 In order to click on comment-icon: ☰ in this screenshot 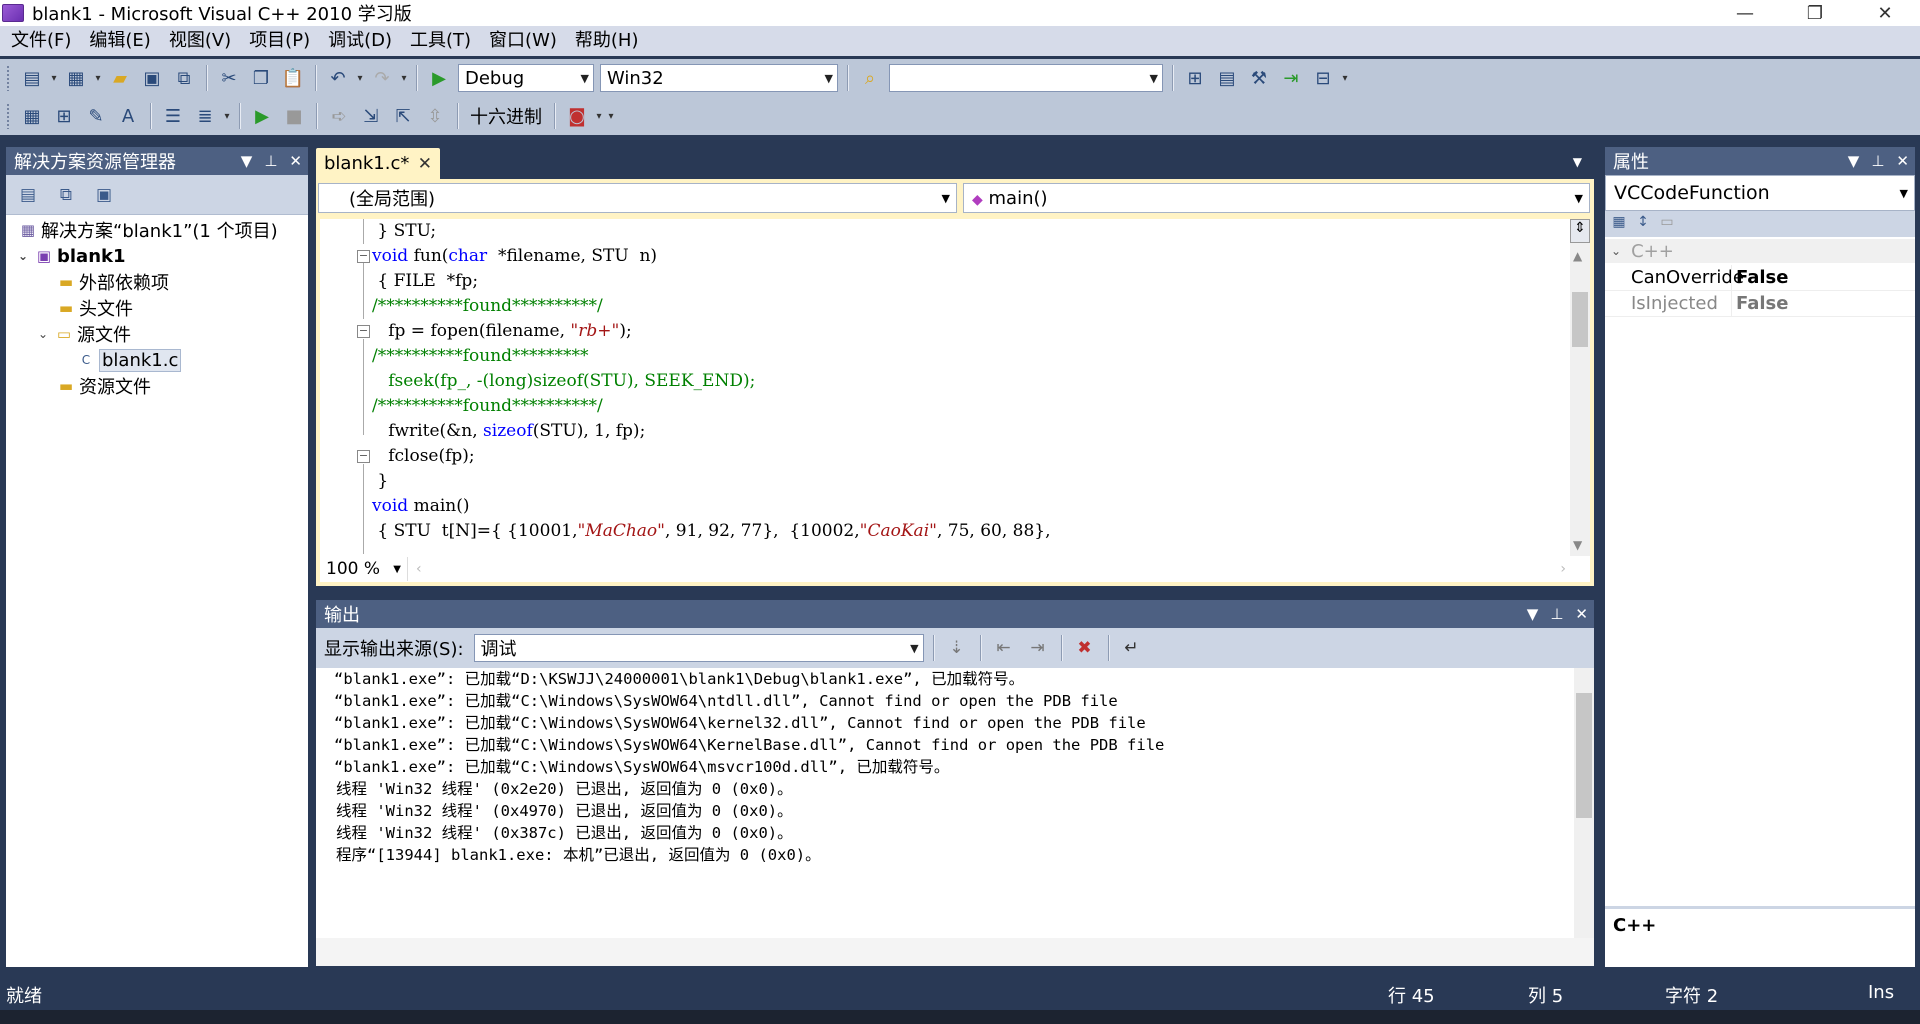, I will do `click(173, 116)`.